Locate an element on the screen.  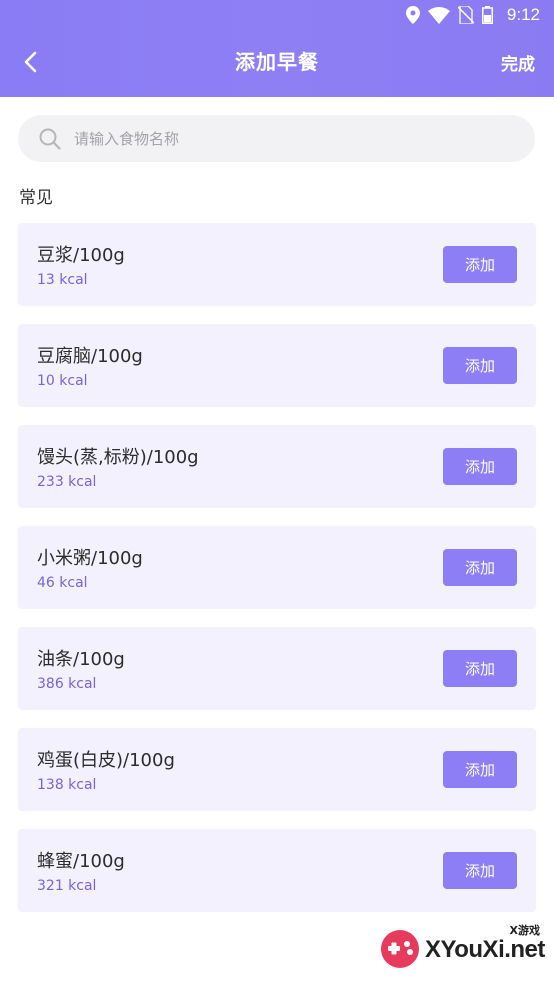
food-item: 豆浆/100g 13 kcal 添加 is located at coordinates (277, 264).